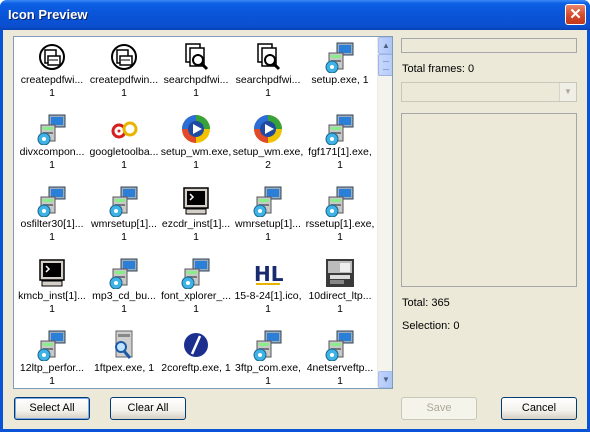  Describe the element at coordinates (489, 45) in the screenshot. I see `progress-bar` at that location.